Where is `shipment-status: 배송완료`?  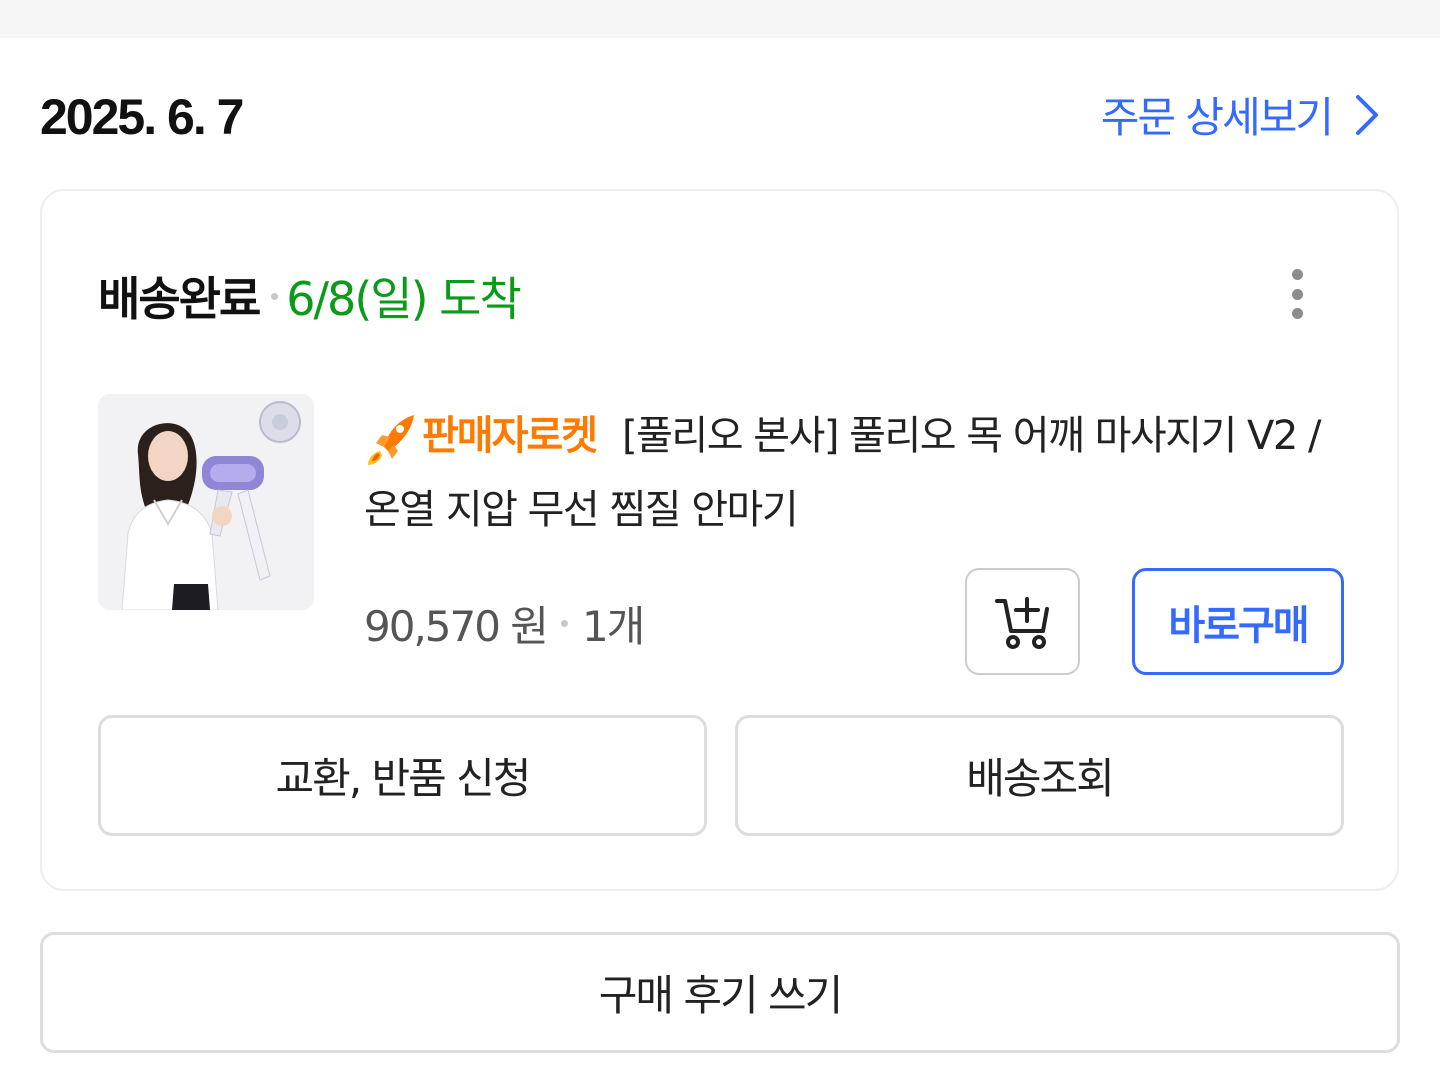
shipment-status: 배송완료 is located at coordinates (179, 299).